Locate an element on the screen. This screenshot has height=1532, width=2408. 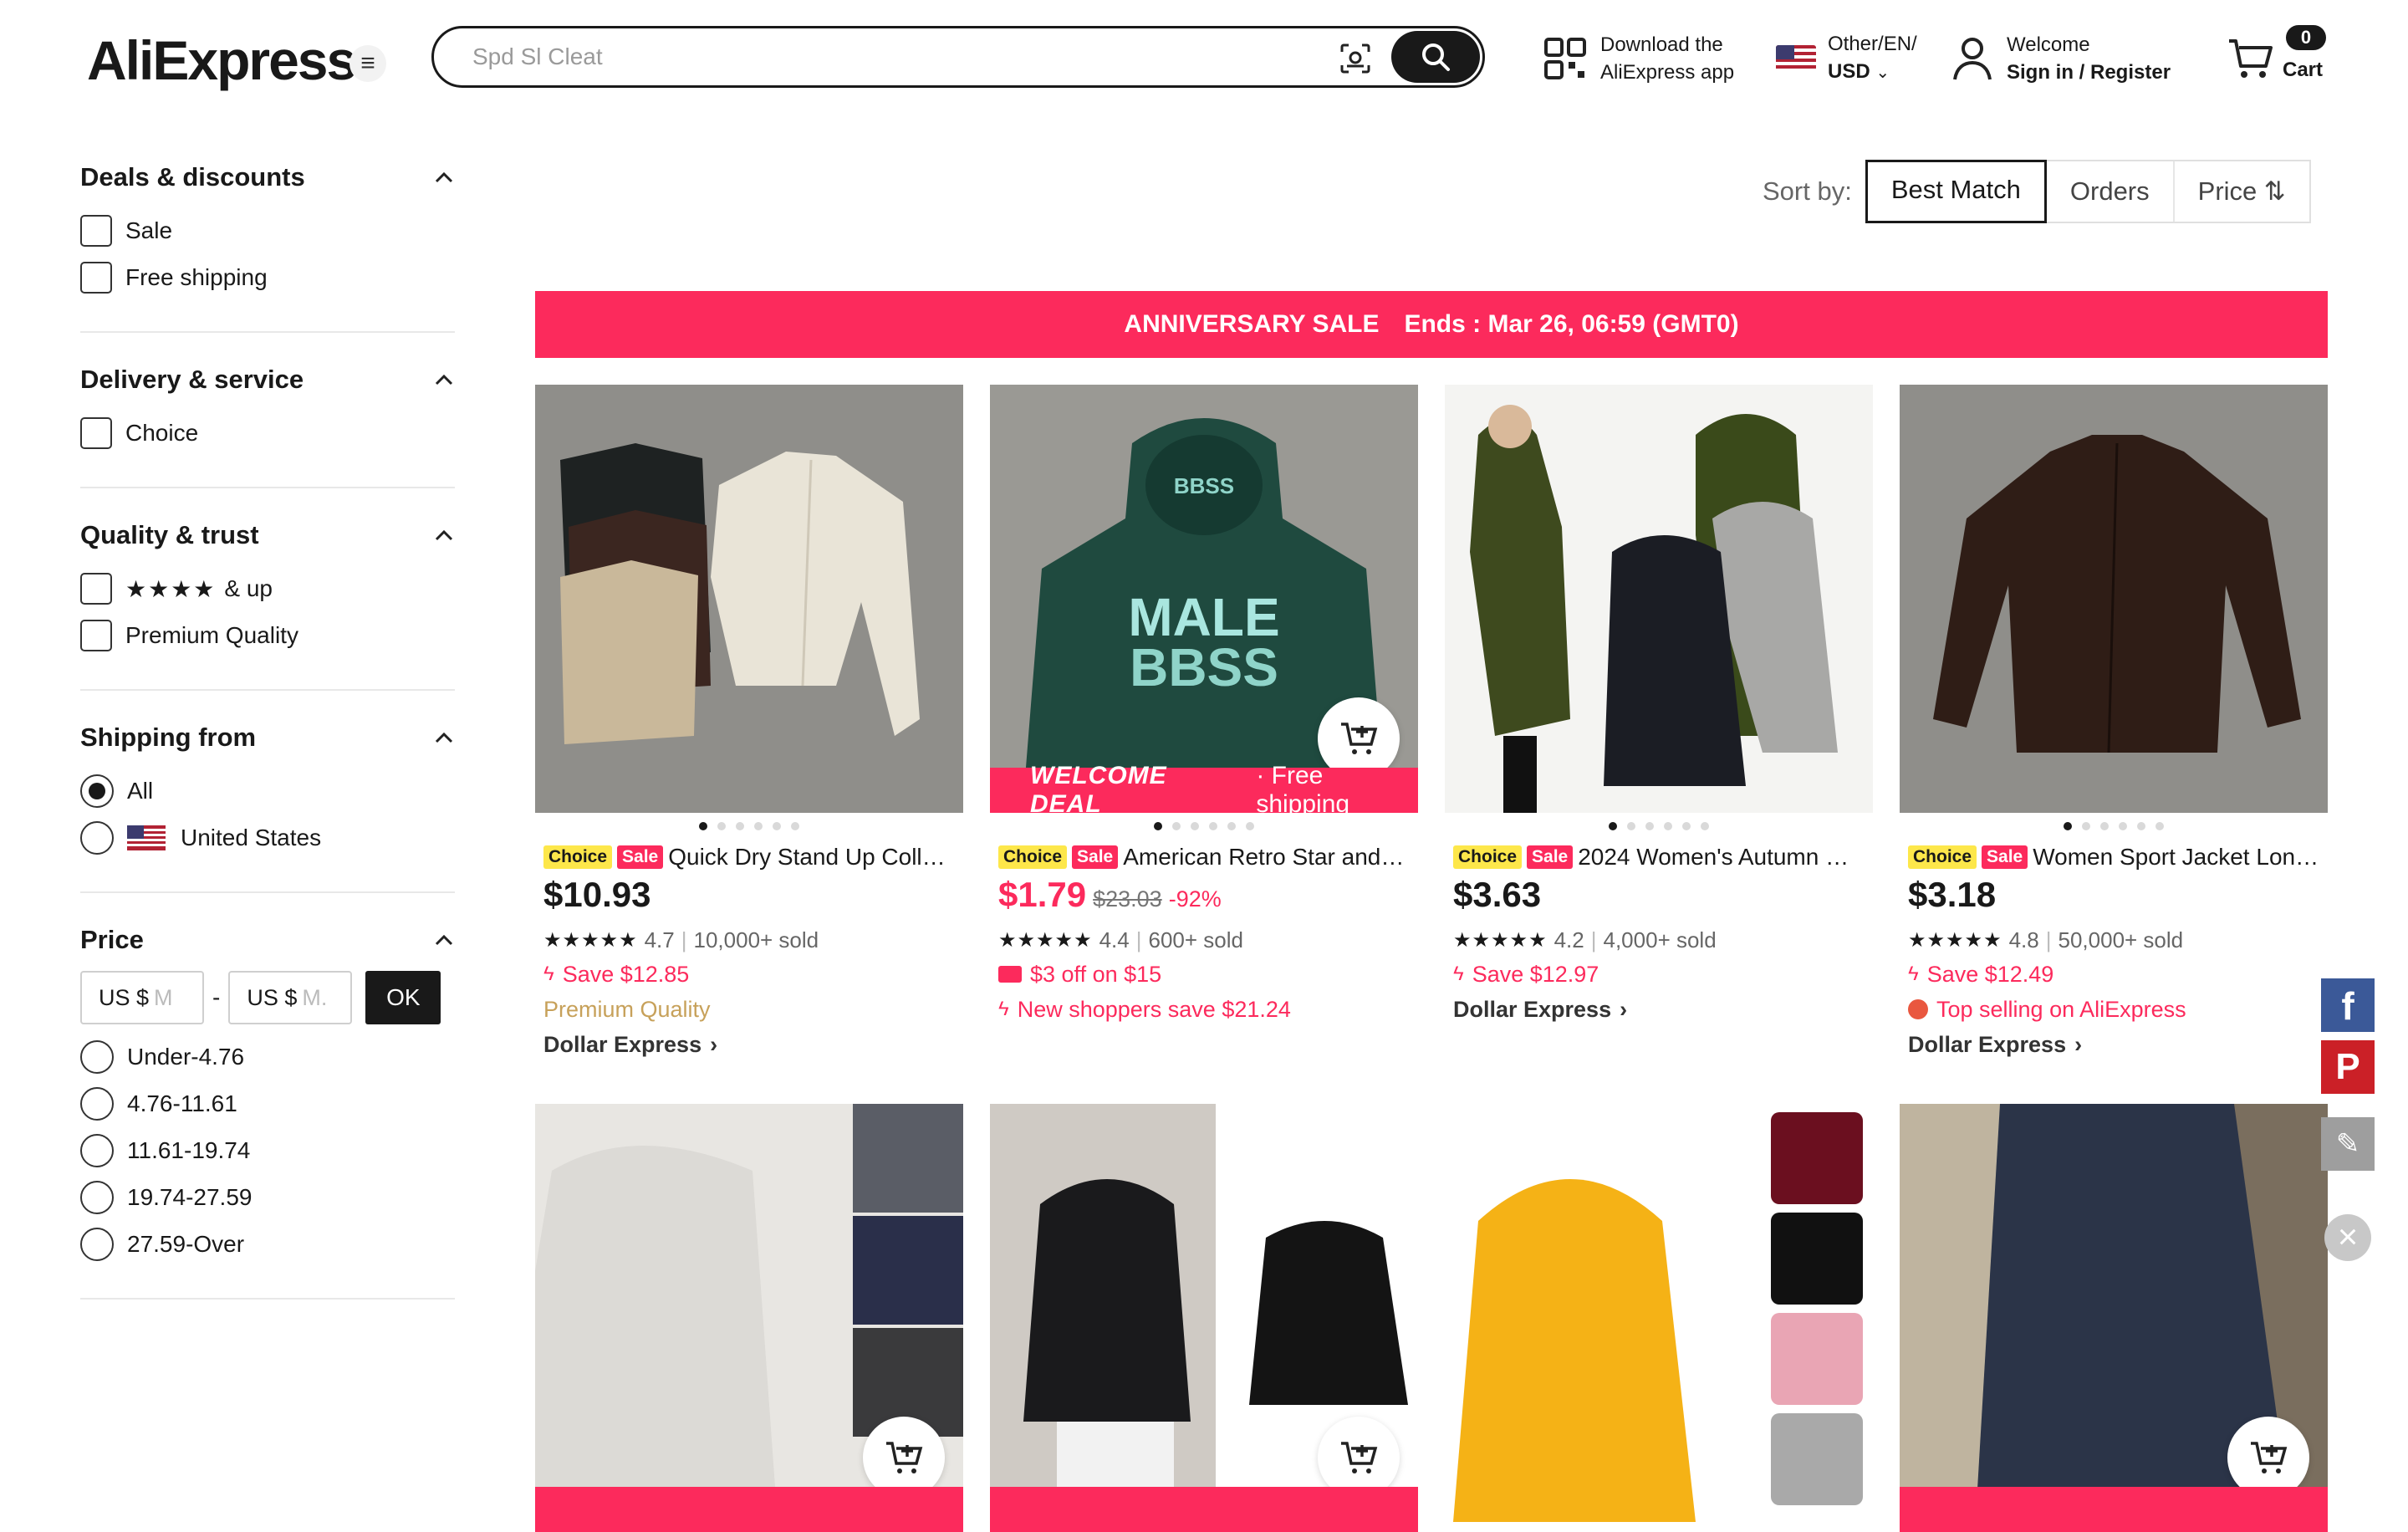
star-rating-icon: ★★★★★ is located at coordinates (591, 940).